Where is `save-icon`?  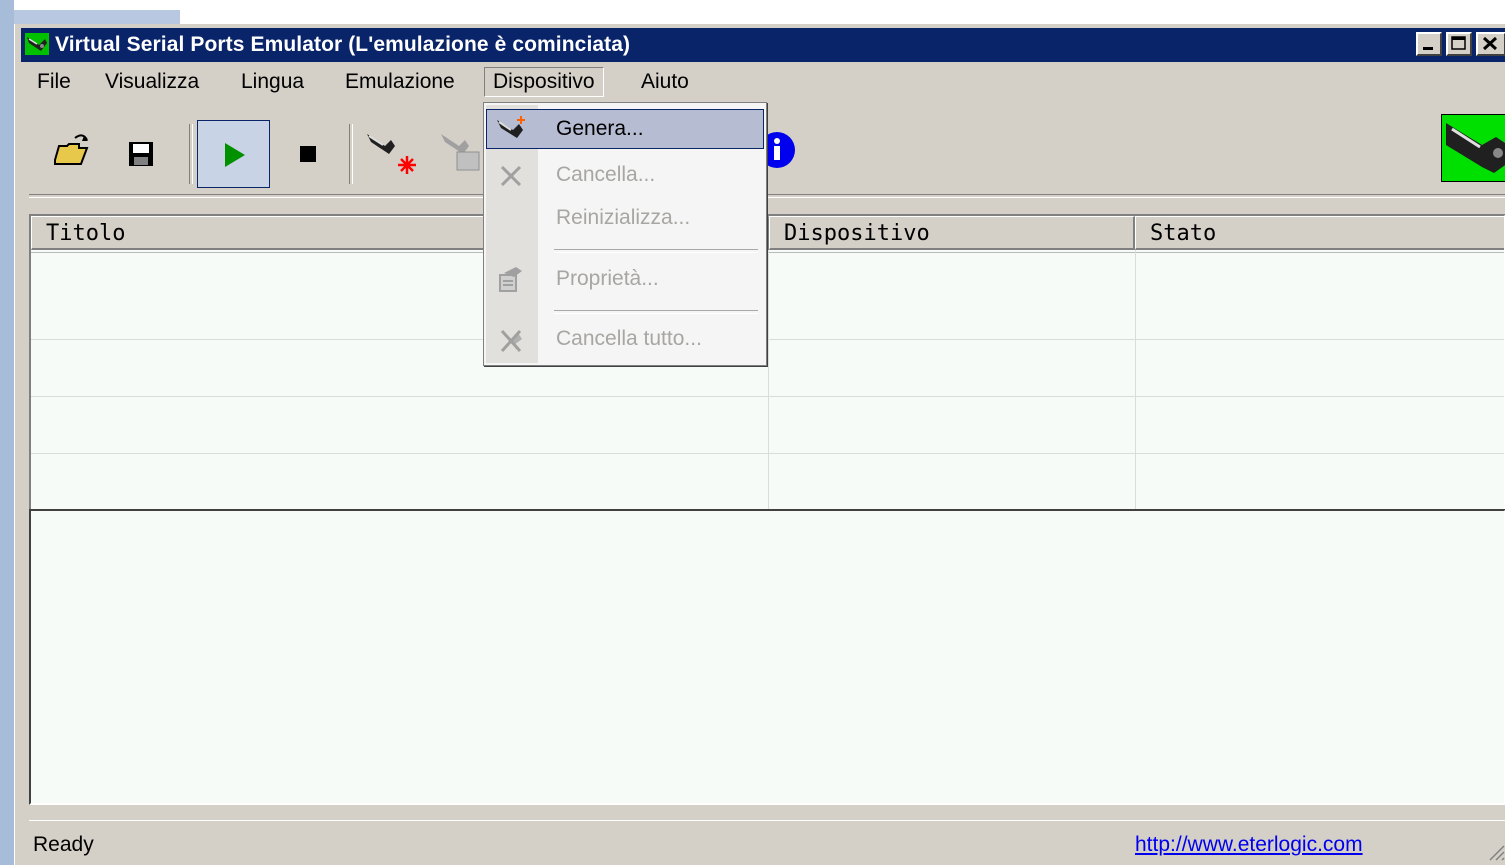 save-icon is located at coordinates (141, 154).